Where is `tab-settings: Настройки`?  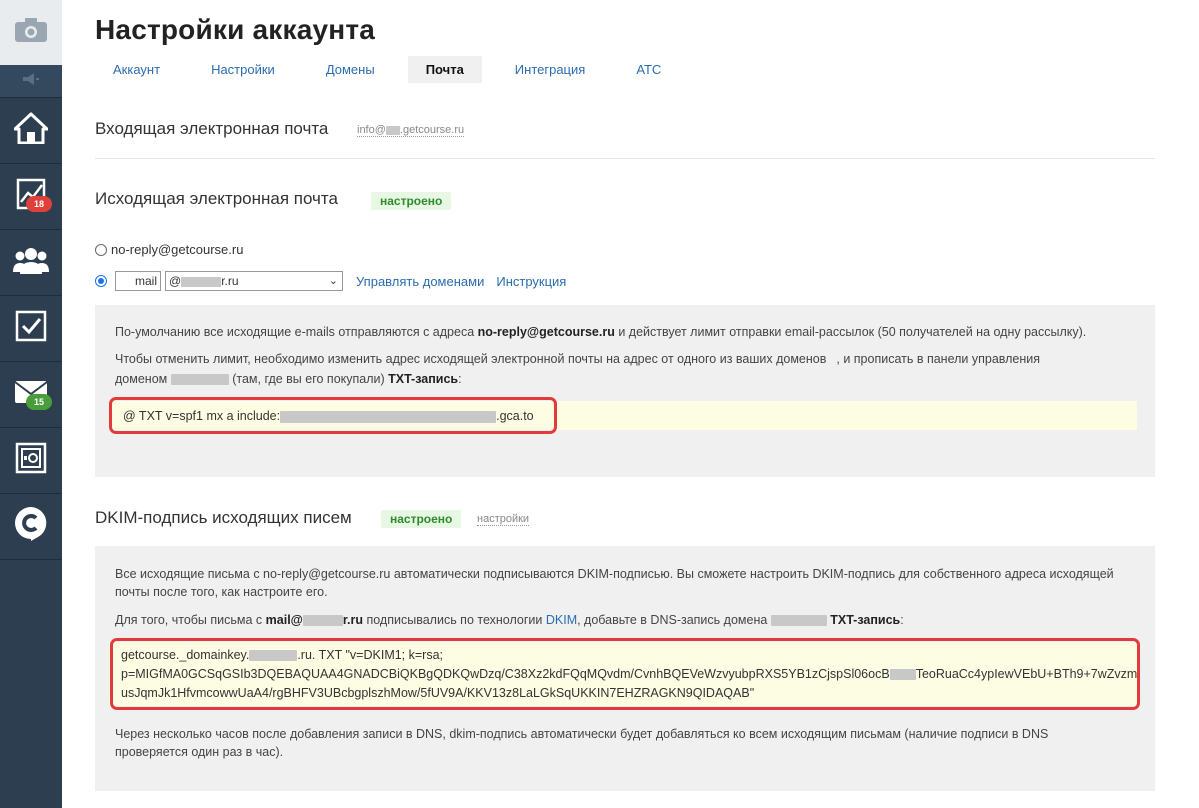
tab-settings: Настройки is located at coordinates (243, 69).